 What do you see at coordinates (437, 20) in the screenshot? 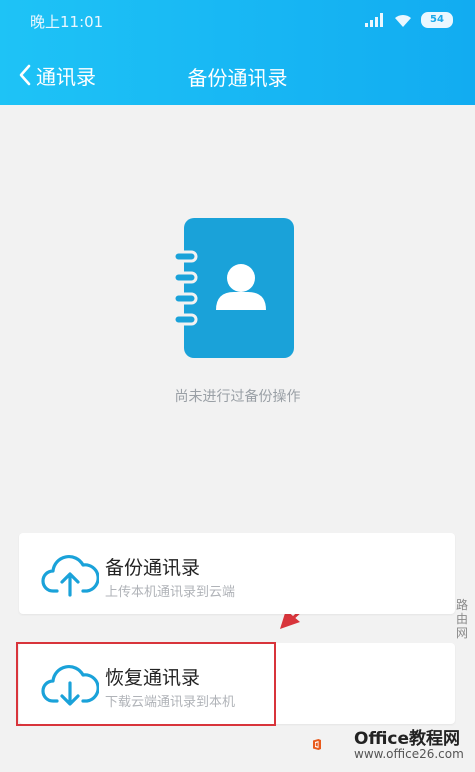
I see `battery-indicator: 54` at bounding box center [437, 20].